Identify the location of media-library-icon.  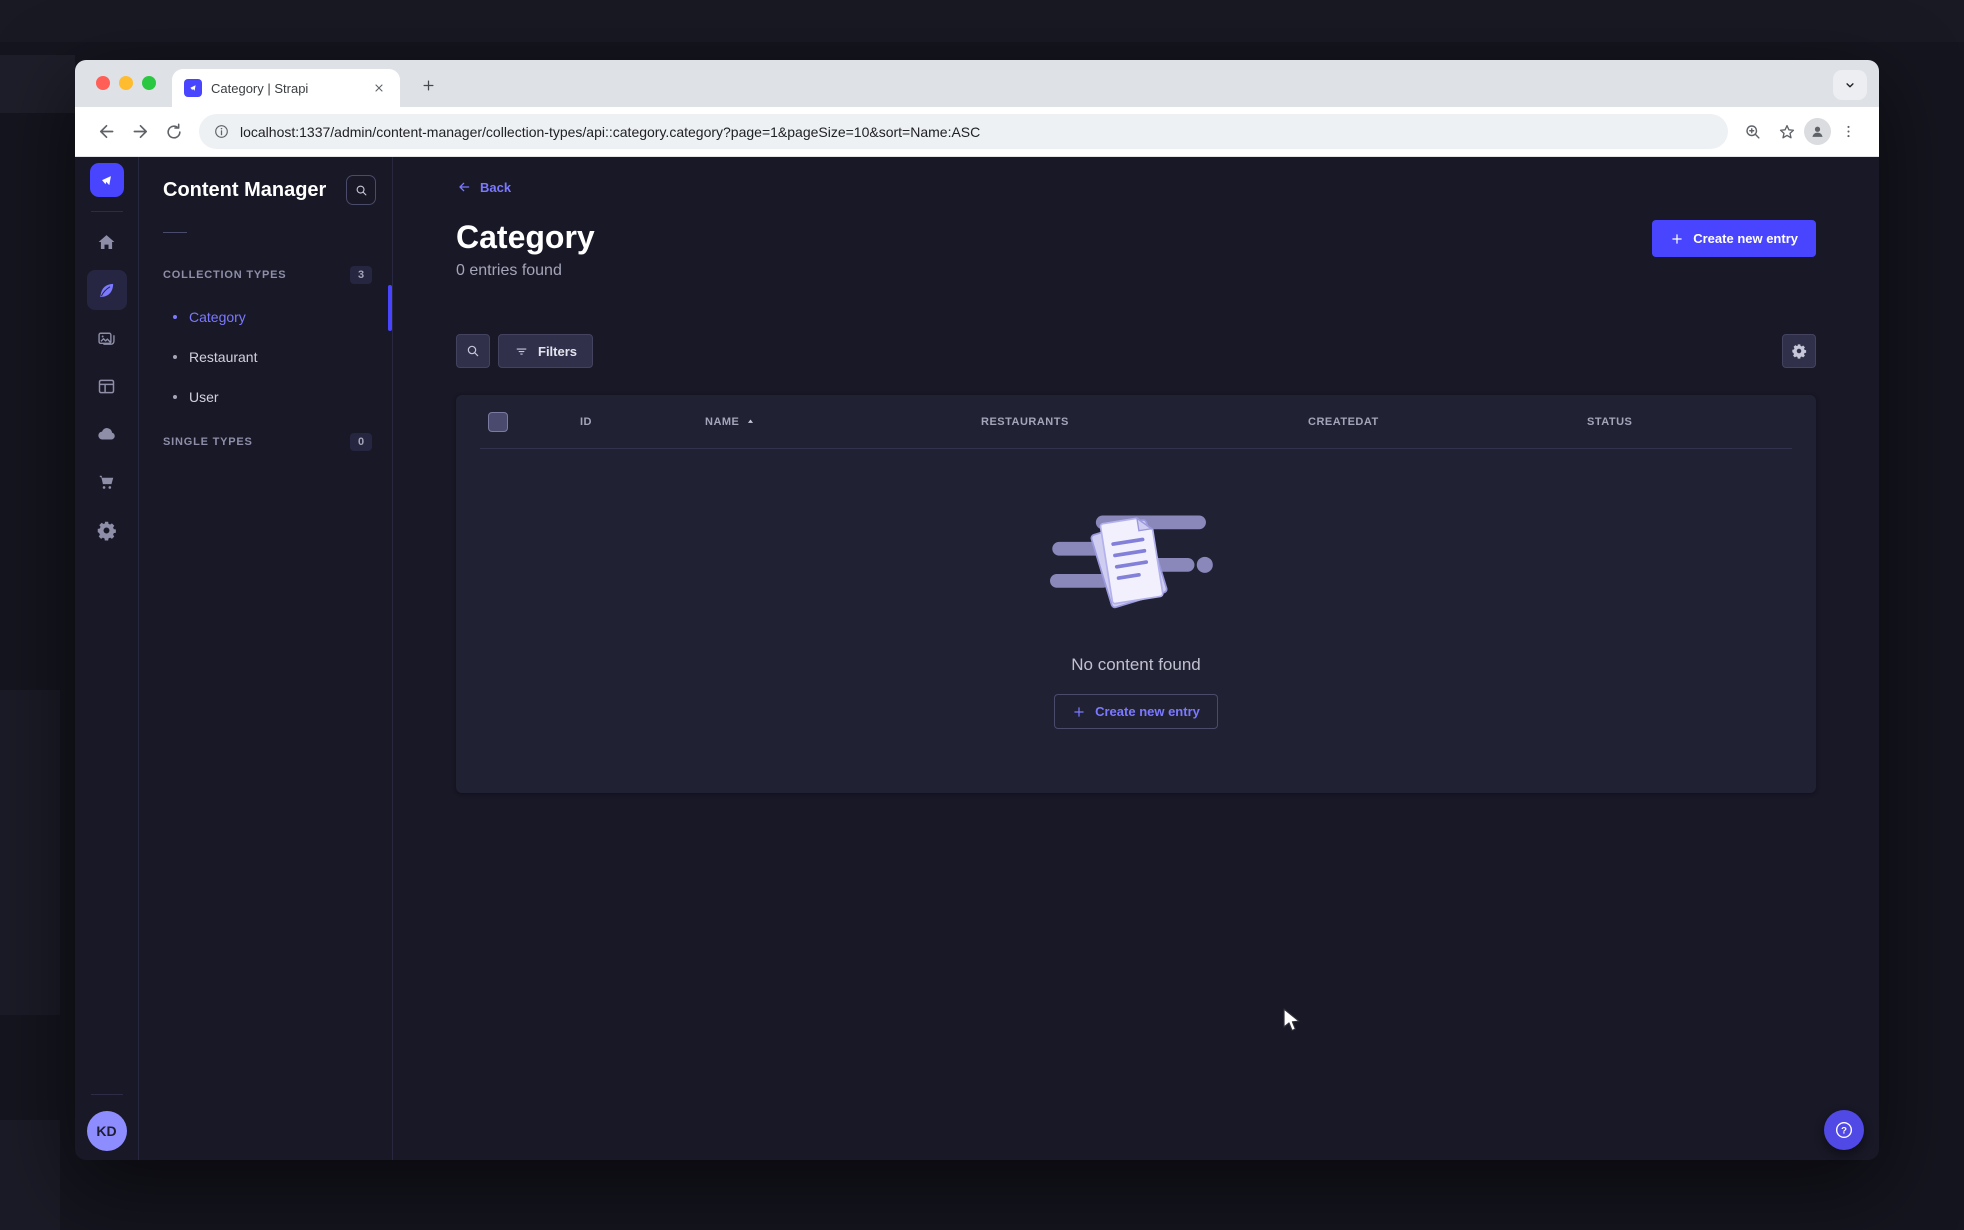
(107, 338).